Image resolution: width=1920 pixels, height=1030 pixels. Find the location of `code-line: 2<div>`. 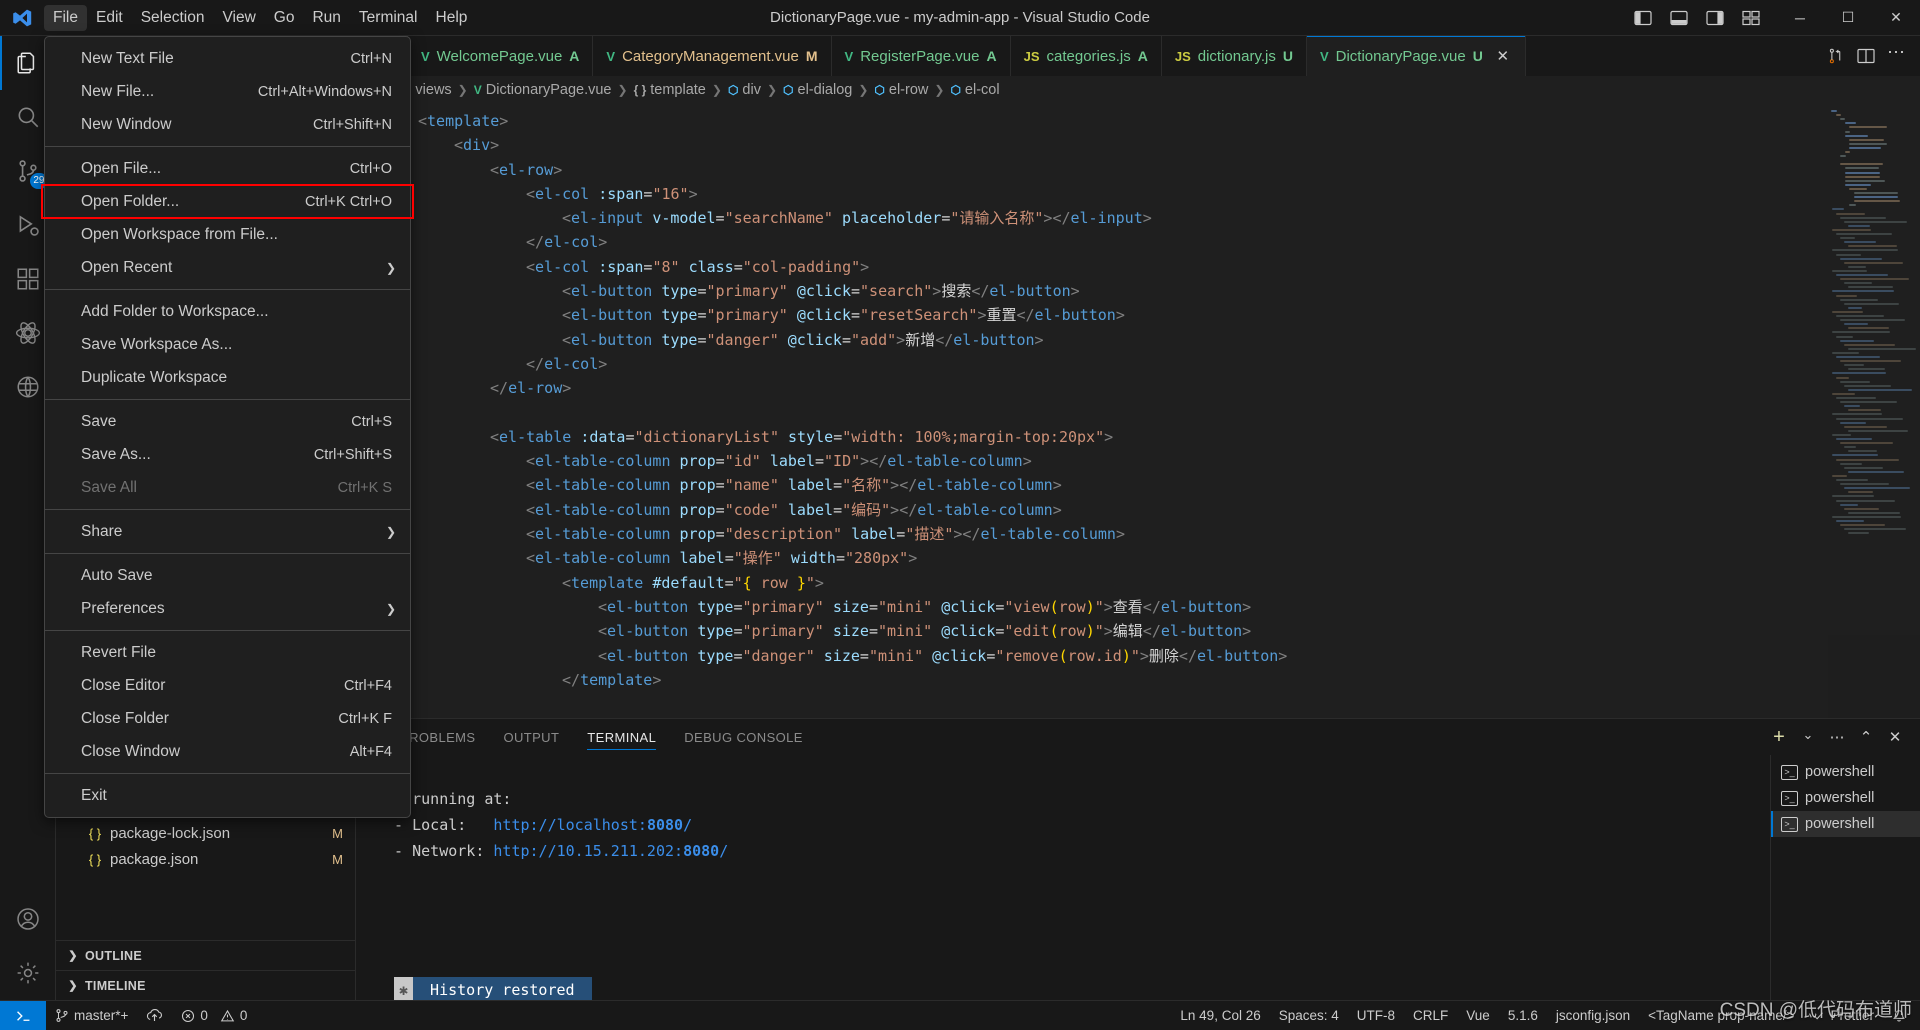

code-line: 2<div> is located at coordinates (1092, 145).